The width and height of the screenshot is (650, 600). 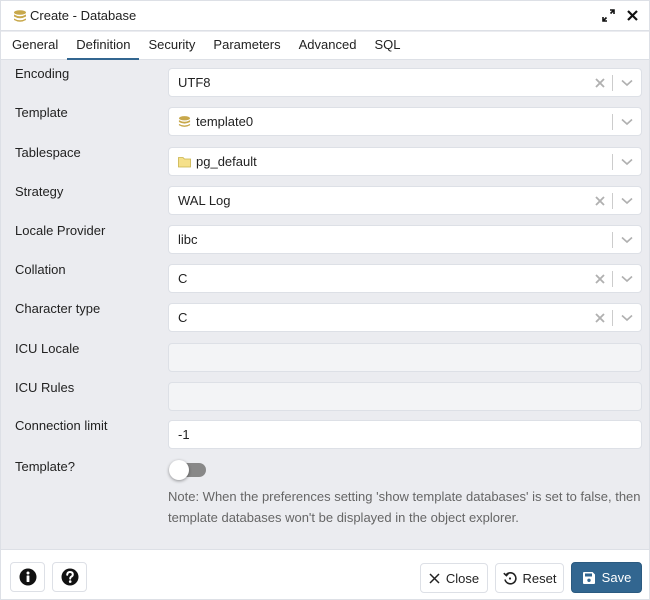 I want to click on close-button-label: Close, so click(x=462, y=578).